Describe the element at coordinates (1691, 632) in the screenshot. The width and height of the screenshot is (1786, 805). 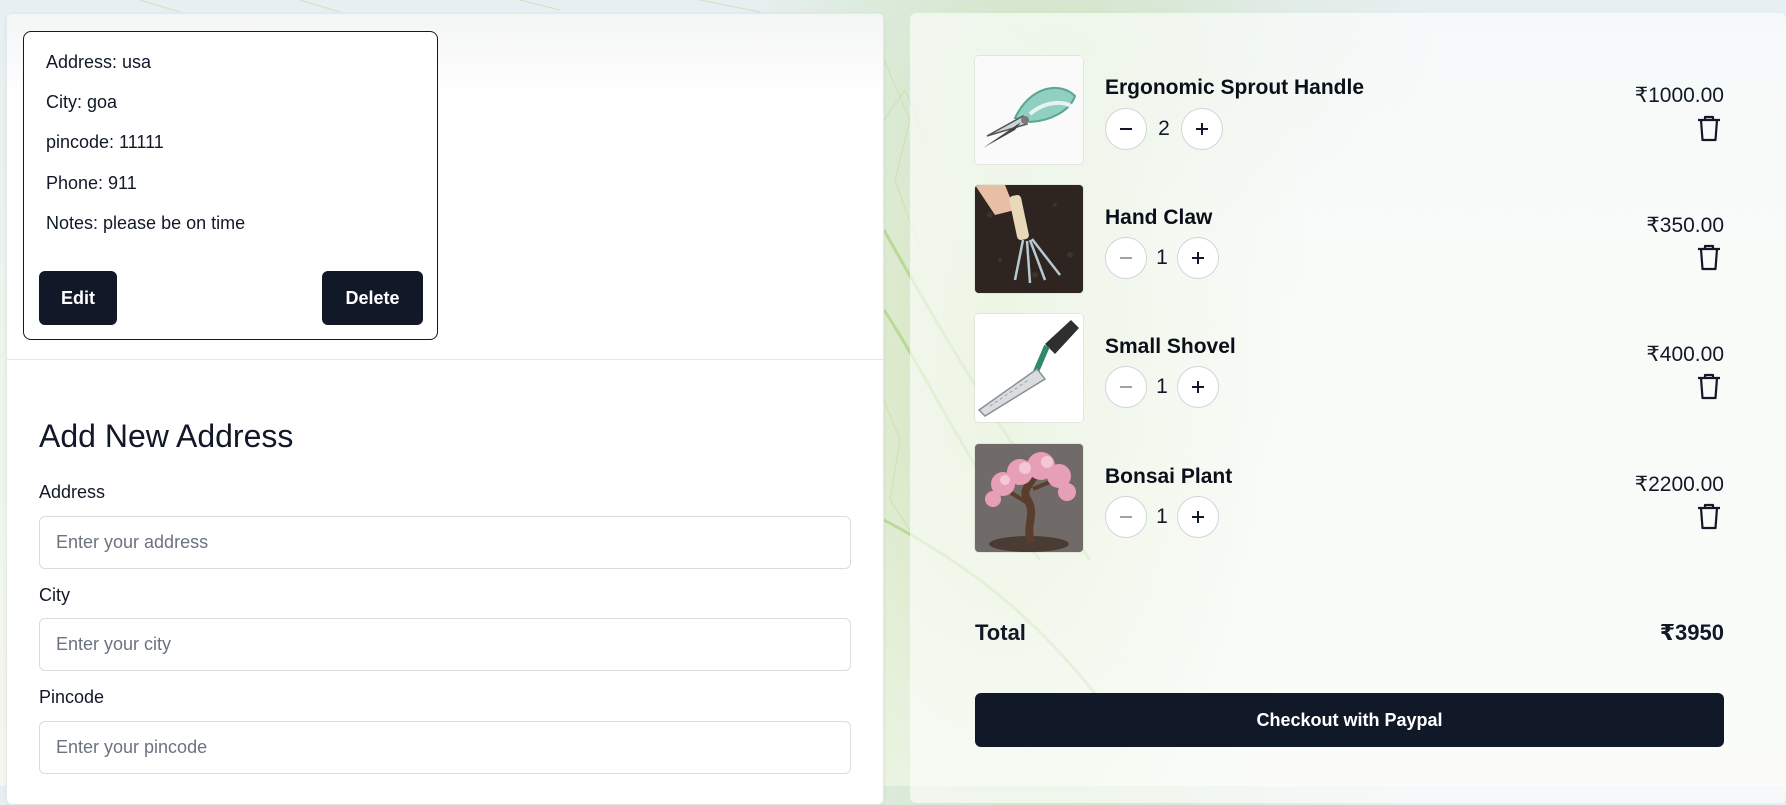
I see `total-value: ₹3950` at that location.